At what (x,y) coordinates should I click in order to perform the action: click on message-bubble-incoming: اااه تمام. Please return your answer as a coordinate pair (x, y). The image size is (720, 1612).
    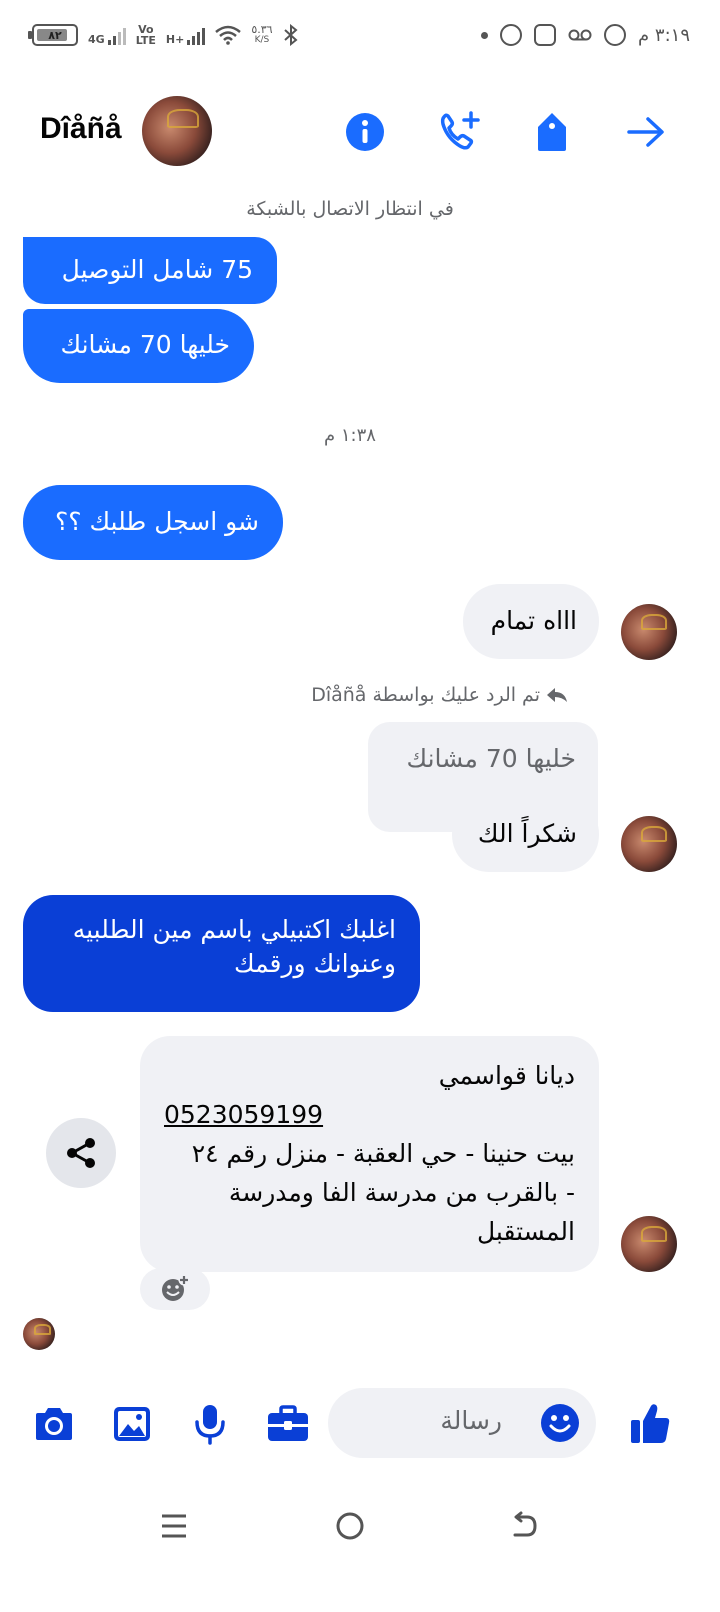
    Looking at the image, I should click on (531, 621).